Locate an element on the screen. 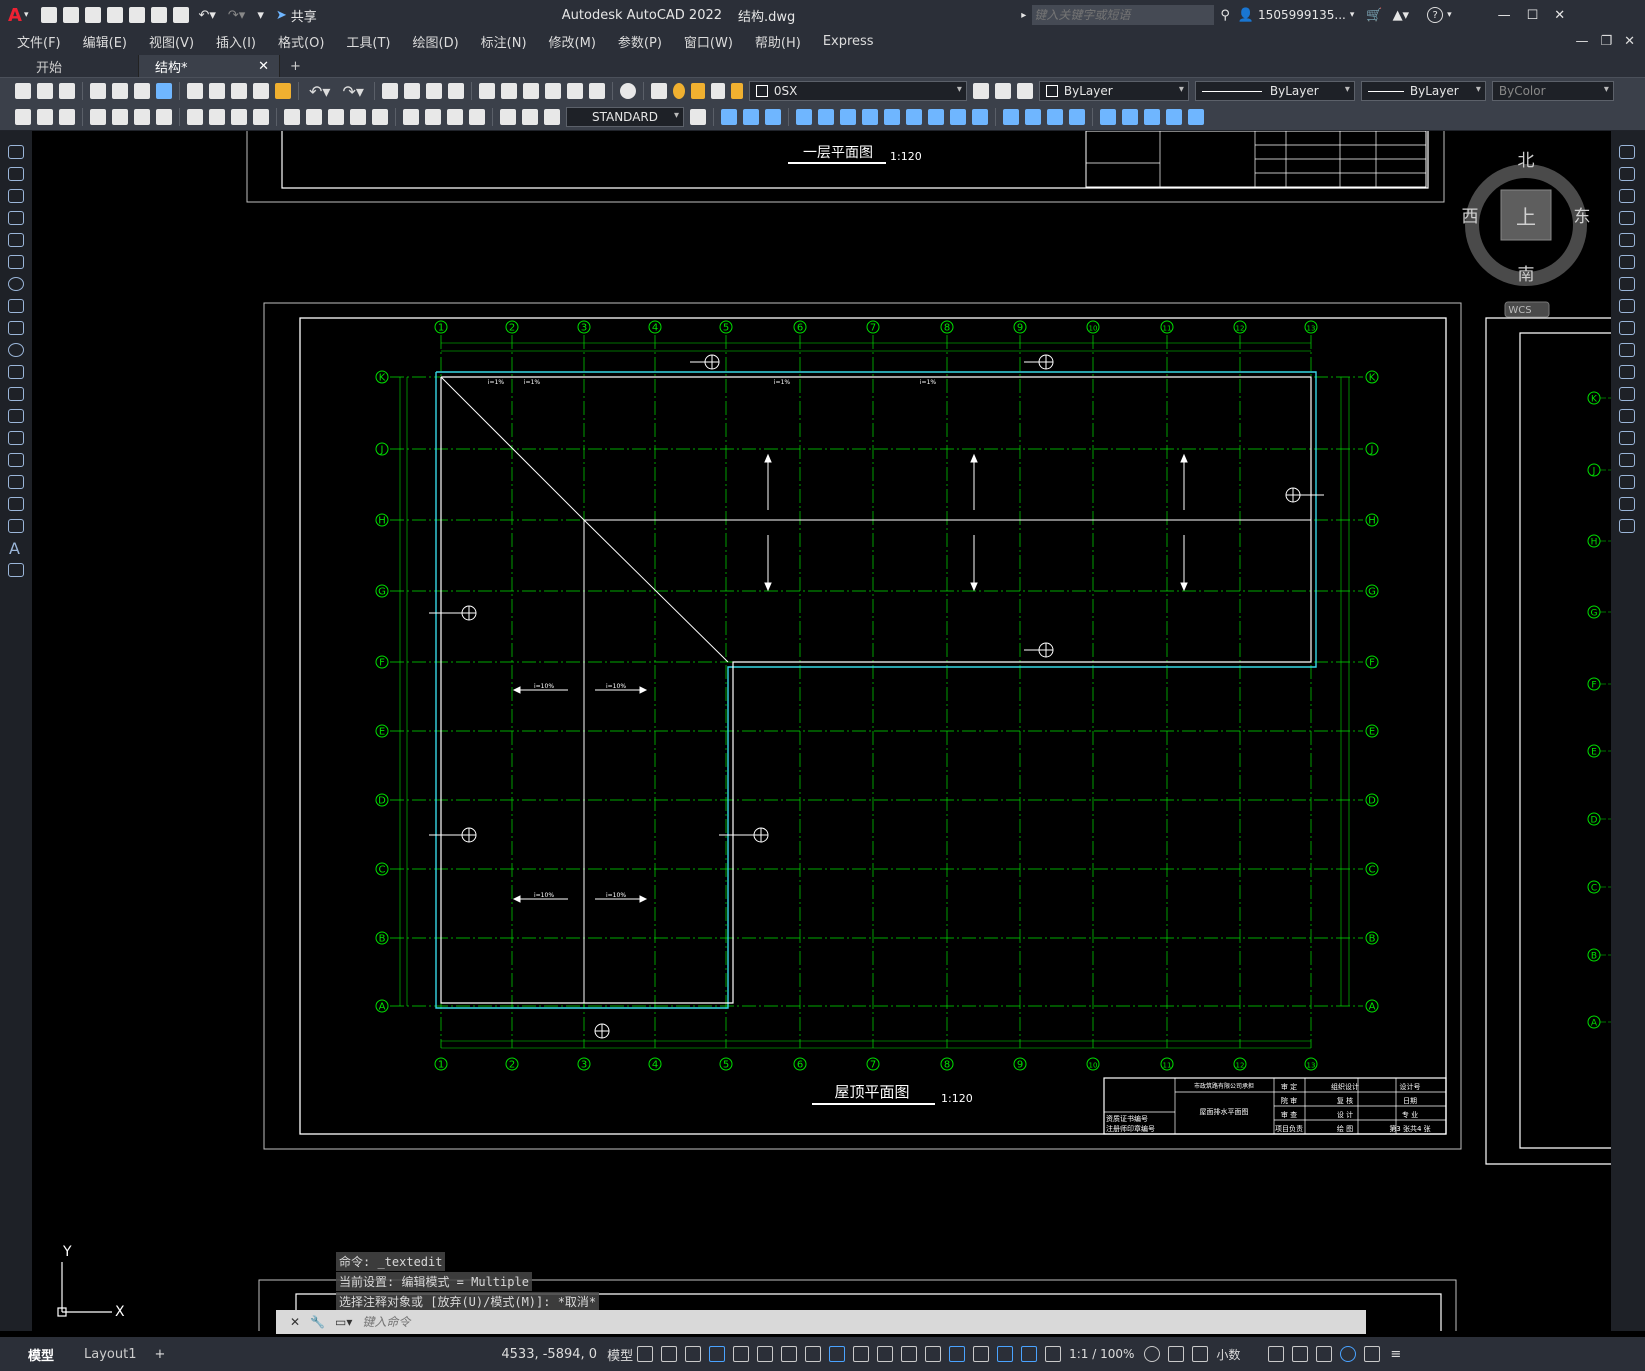 This screenshot has width=1645, height=1371. trim-icon is located at coordinates (1627, 350).